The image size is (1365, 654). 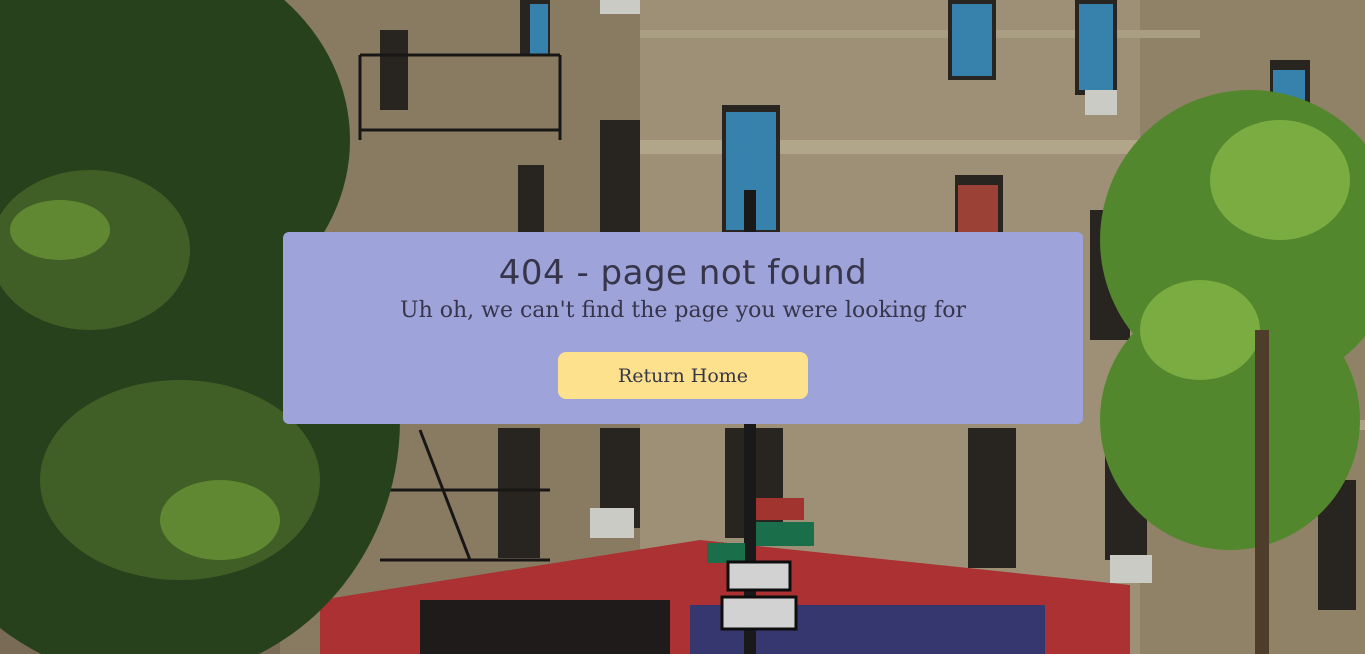 What do you see at coordinates (683, 375) in the screenshot?
I see `return-home-button: Return Home` at bounding box center [683, 375].